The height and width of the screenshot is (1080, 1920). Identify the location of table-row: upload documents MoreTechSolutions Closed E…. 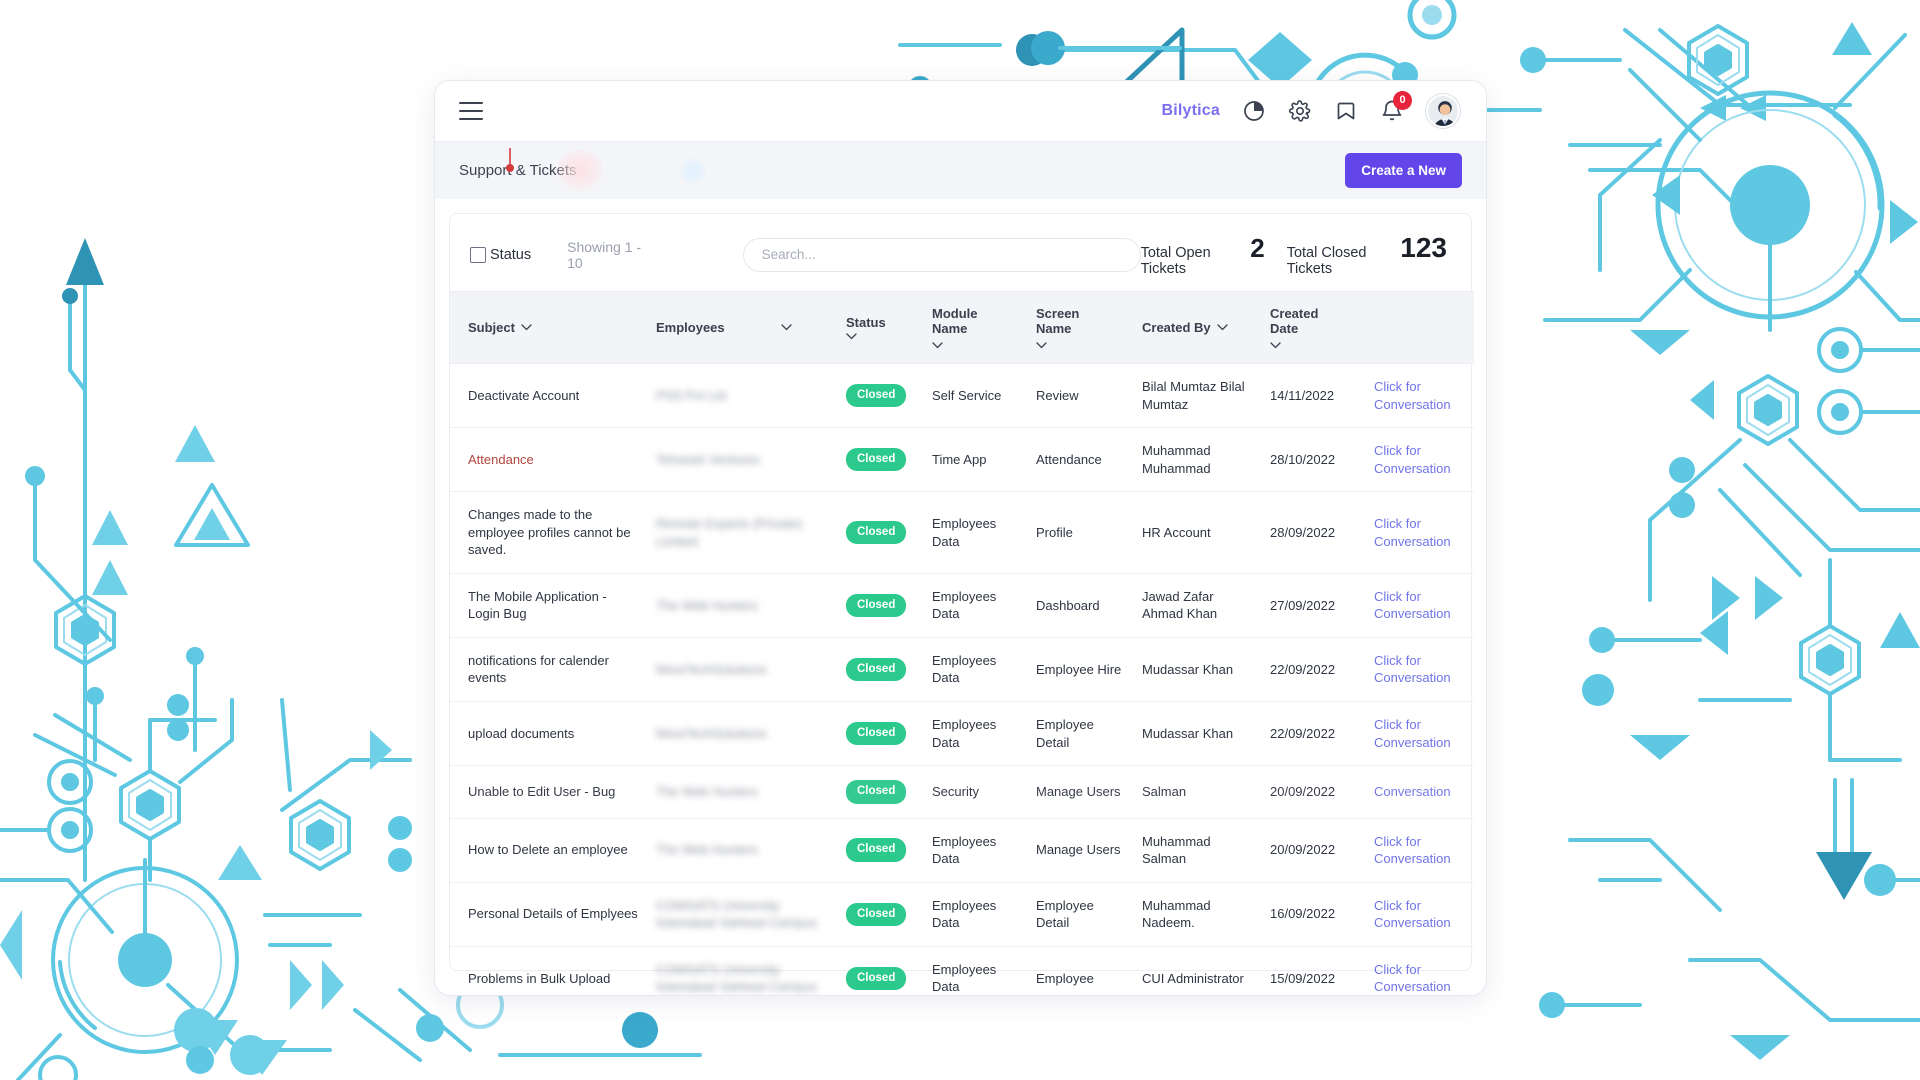
(962, 734).